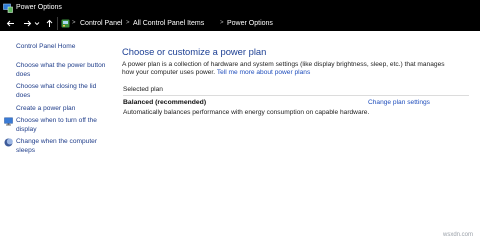 The width and height of the screenshot is (480, 241). Describe the element at coordinates (49, 23) in the screenshot. I see `up-arrow-icon` at that location.